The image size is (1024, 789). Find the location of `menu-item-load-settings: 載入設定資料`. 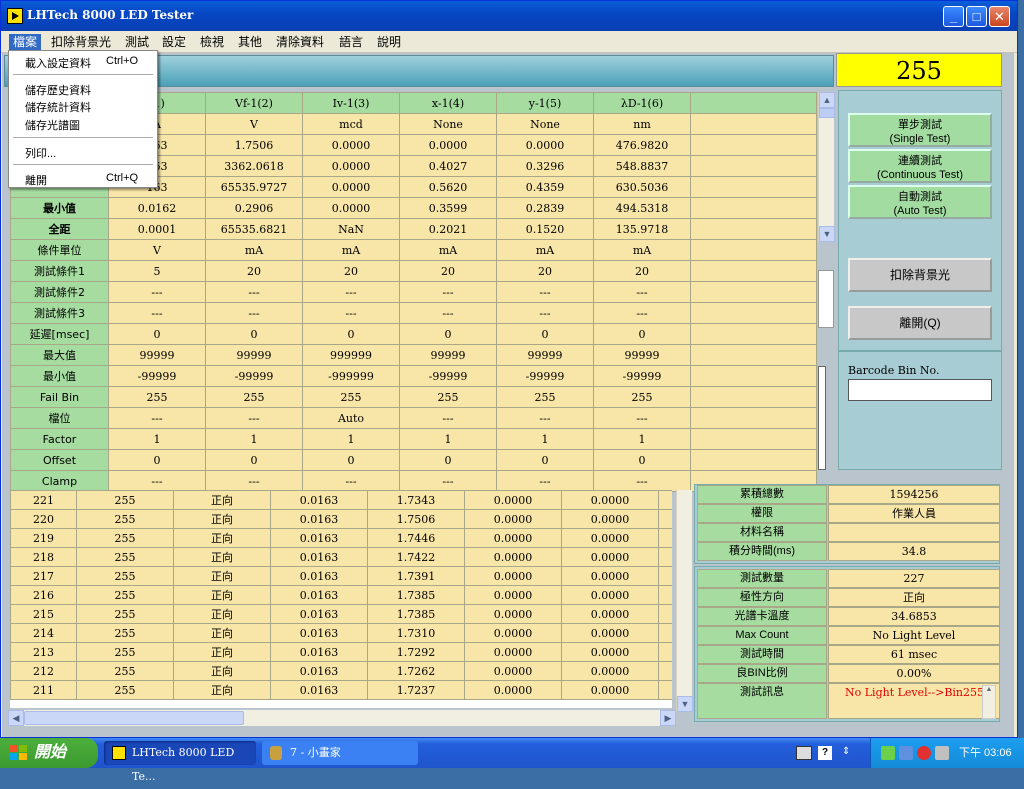

menu-item-load-settings: 載入設定資料 is located at coordinates (58, 63).